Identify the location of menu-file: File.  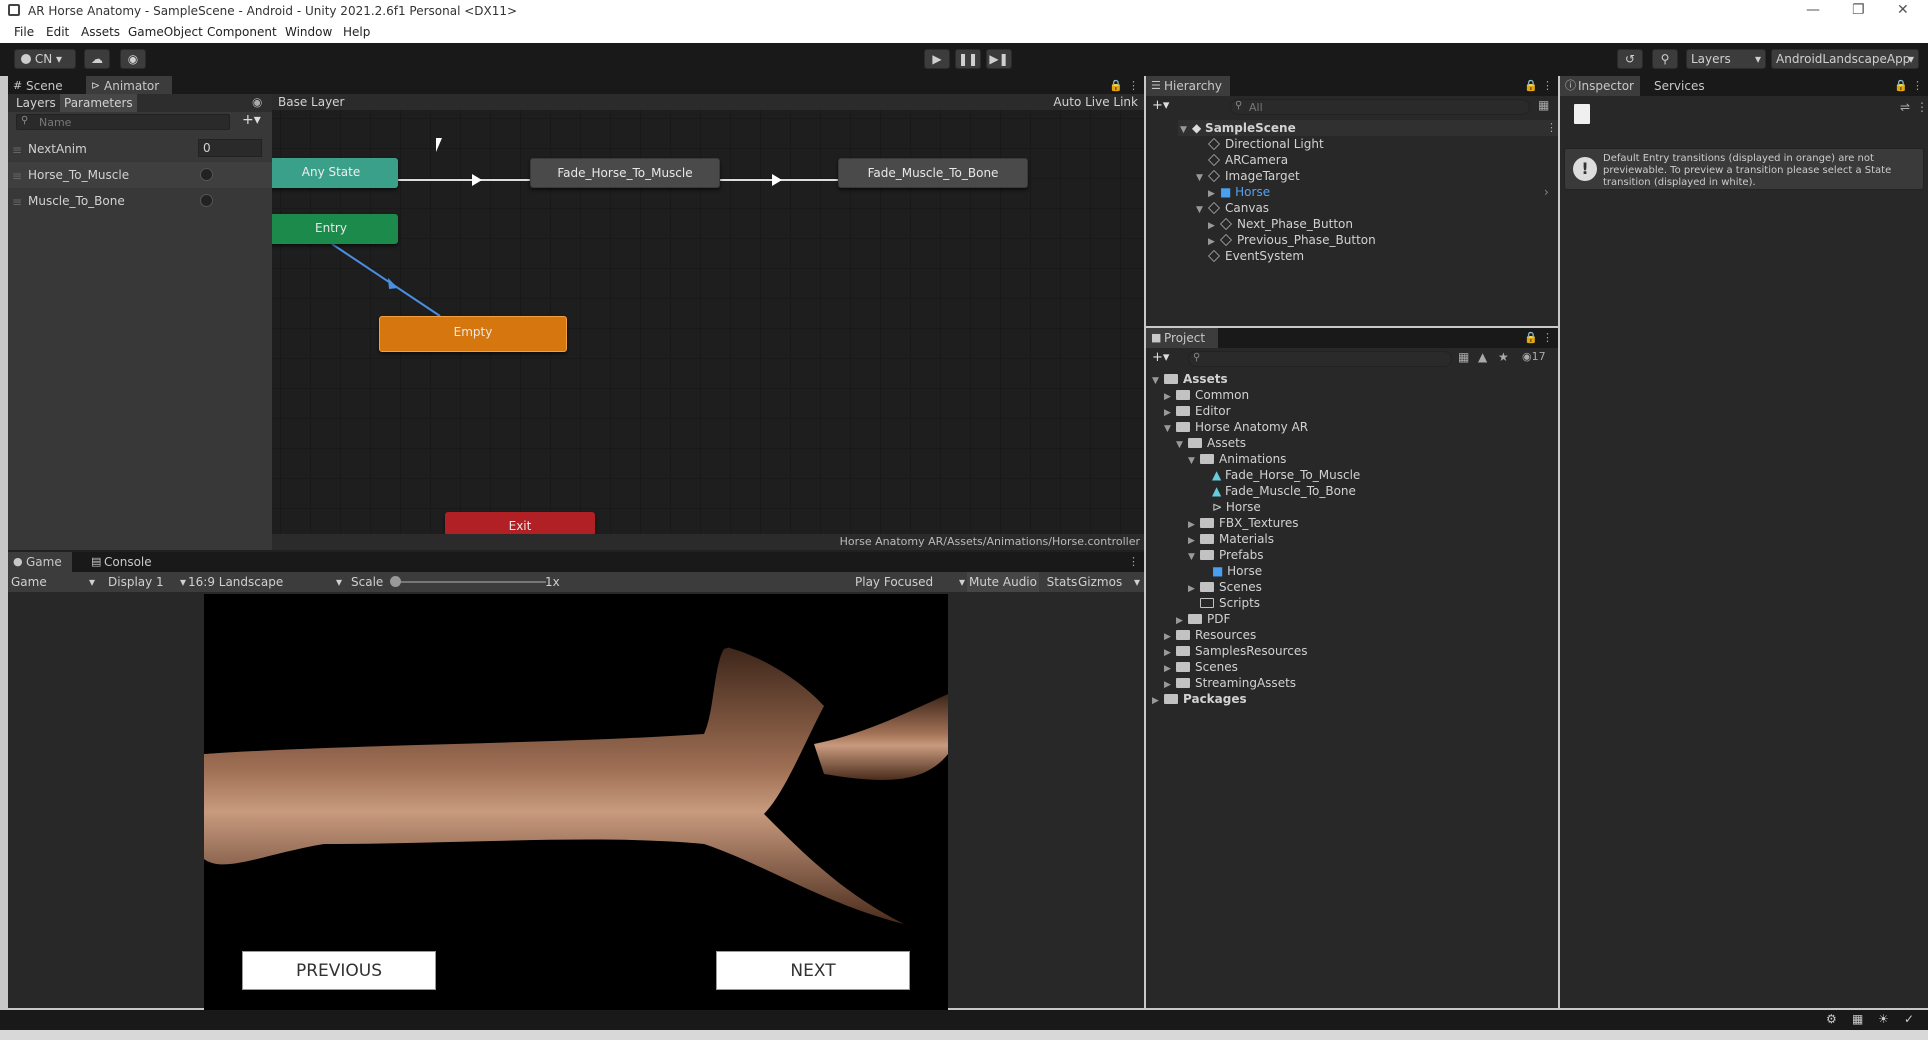
(24, 32).